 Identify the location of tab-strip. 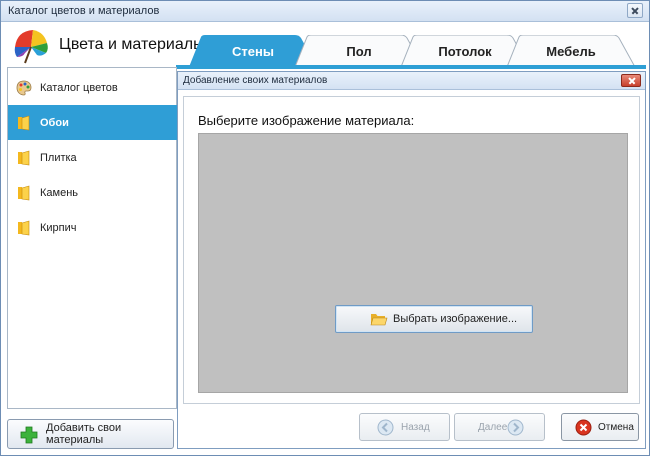
(411, 67).